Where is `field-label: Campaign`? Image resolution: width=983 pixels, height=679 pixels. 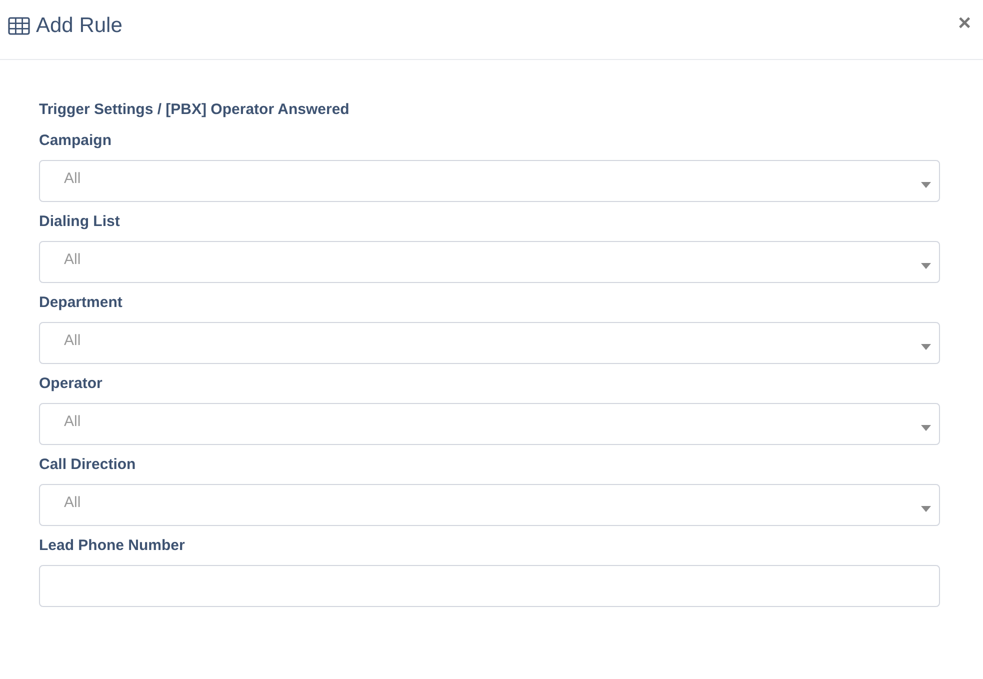 field-label: Campaign is located at coordinates (76, 140).